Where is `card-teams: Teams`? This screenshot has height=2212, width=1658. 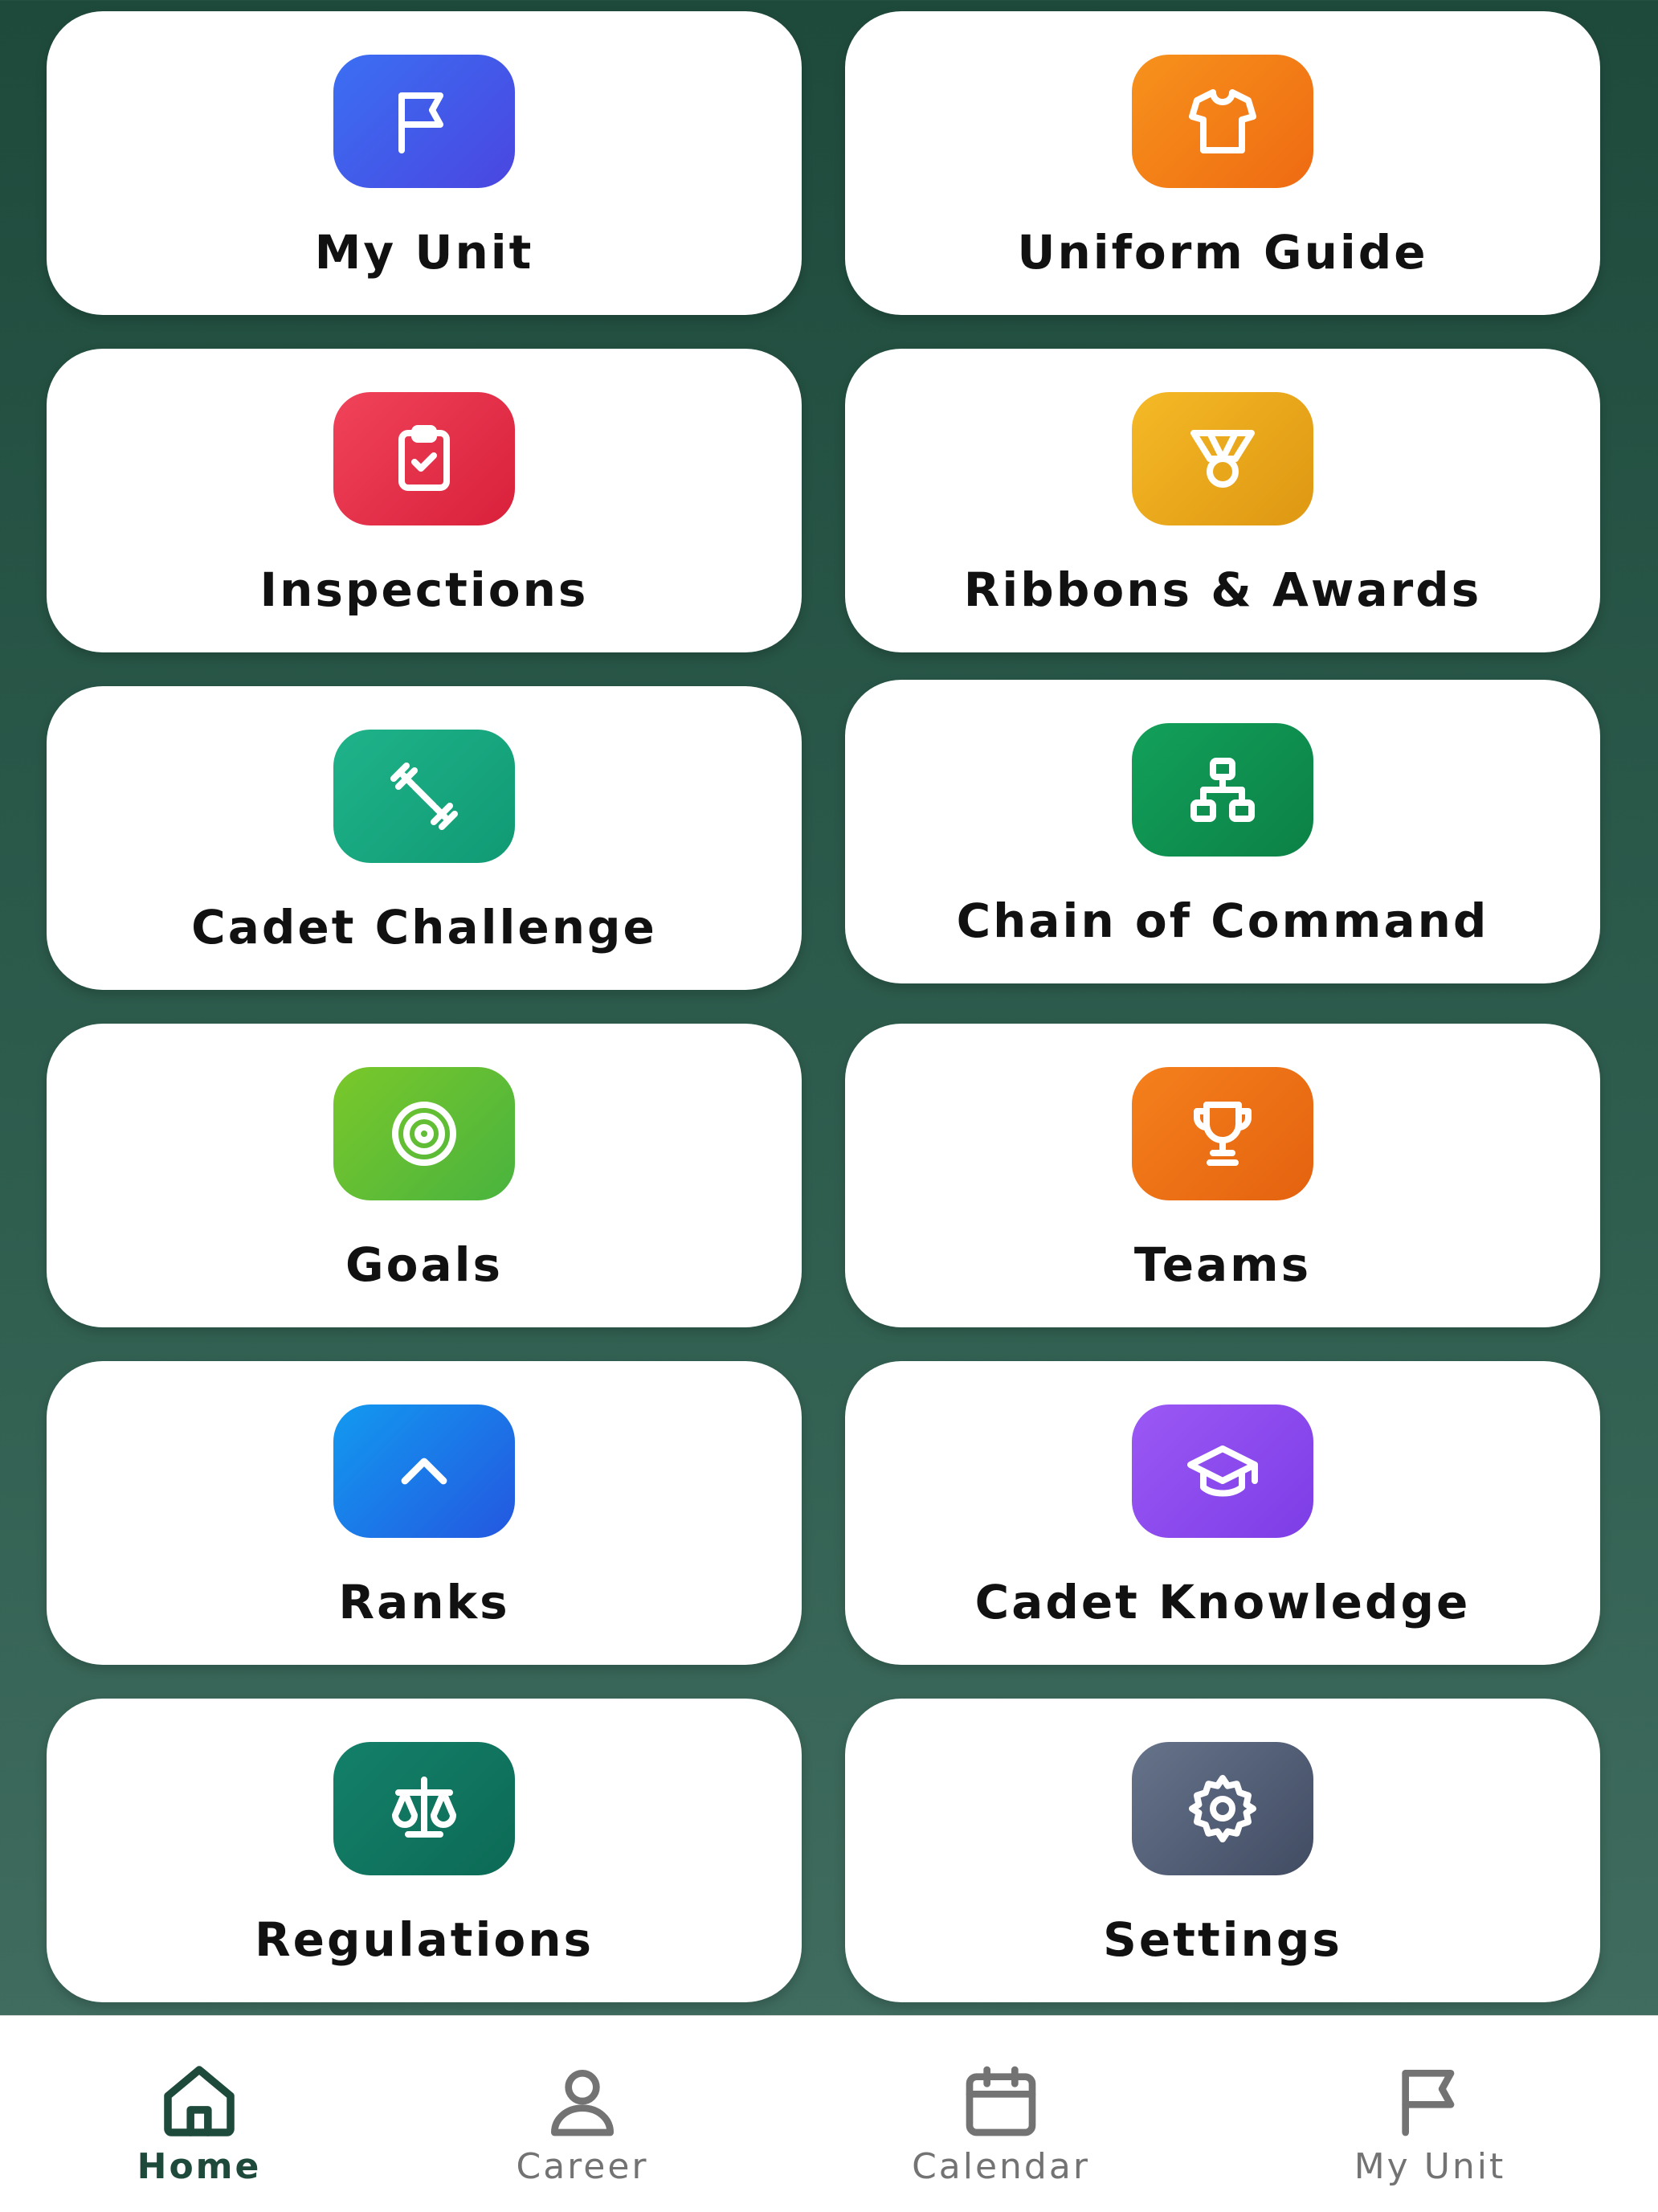 card-teams: Teams is located at coordinates (1222, 1175).